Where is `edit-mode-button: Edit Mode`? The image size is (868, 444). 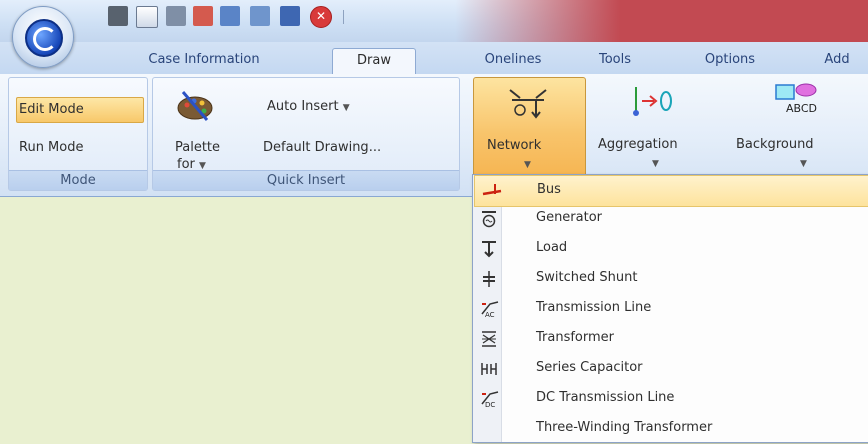
edit-mode-button: Edit Mode is located at coordinates (80, 110).